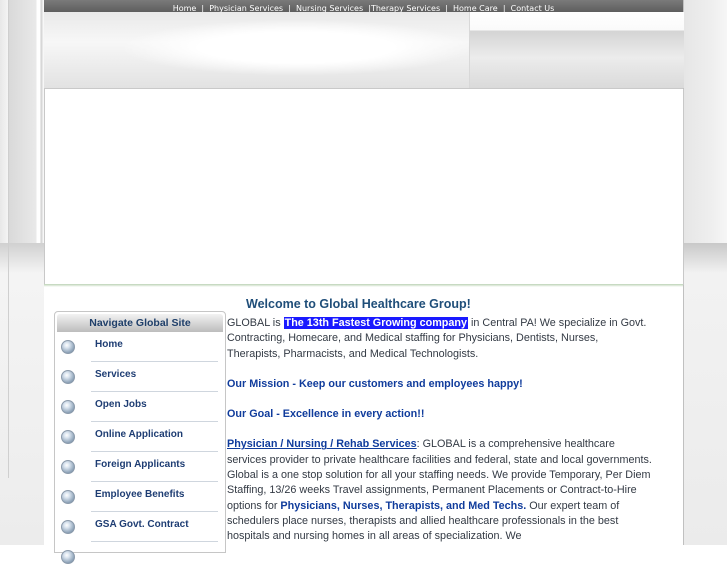  What do you see at coordinates (139, 434) in the screenshot?
I see `sidebar-item-label: Online Application` at bounding box center [139, 434].